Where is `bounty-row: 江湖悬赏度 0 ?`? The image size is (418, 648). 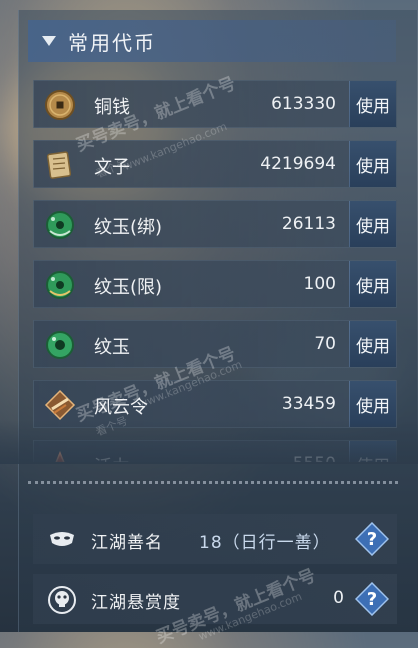 bounty-row: 江湖悬赏度 0 ? is located at coordinates (215, 599).